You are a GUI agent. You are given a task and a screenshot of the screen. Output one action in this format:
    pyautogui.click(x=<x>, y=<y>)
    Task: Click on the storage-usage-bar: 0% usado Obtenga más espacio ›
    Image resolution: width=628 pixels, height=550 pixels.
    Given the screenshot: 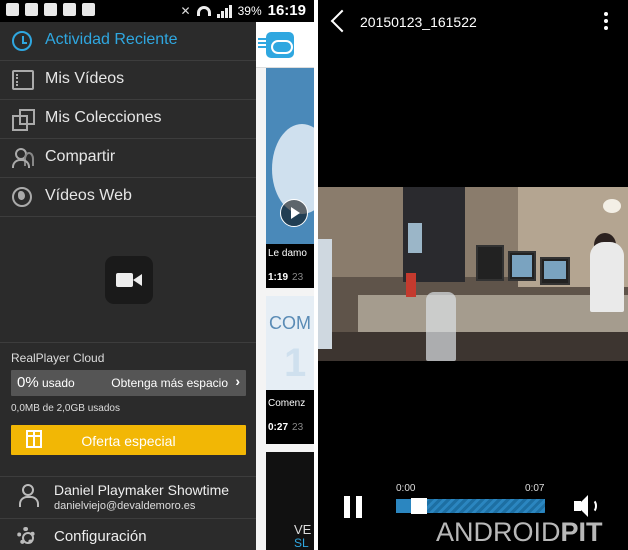 What is the action you would take?
    pyautogui.click(x=128, y=383)
    